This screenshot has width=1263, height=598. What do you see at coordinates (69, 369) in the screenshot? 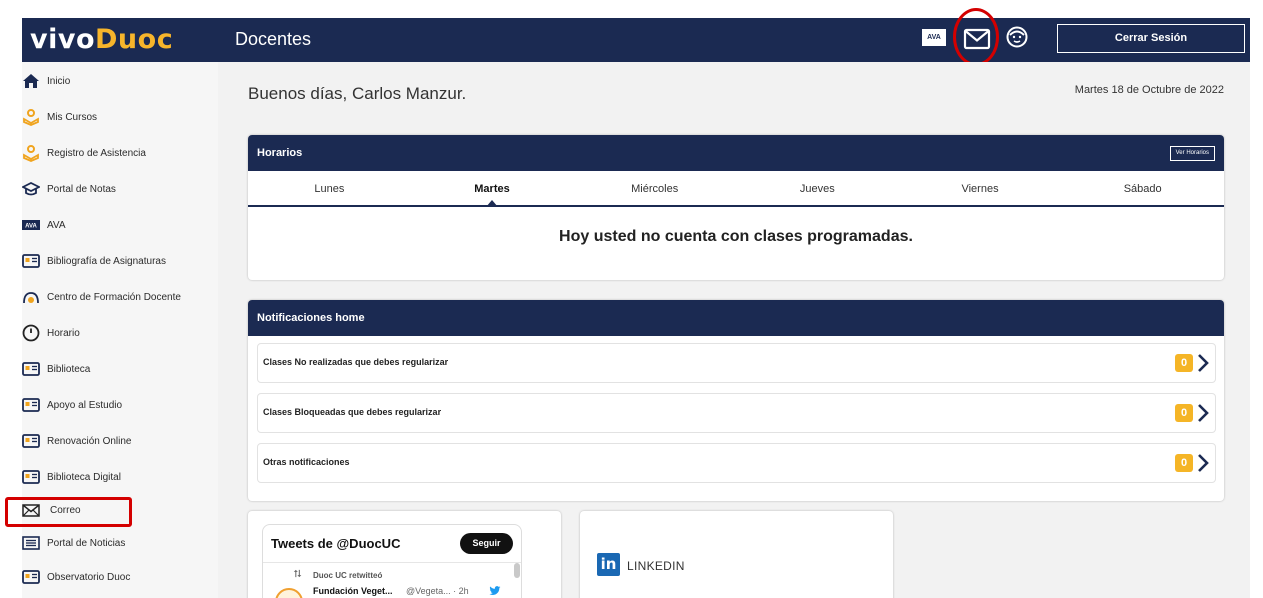
I see `sidebar-item-label: Biblioteca` at bounding box center [69, 369].